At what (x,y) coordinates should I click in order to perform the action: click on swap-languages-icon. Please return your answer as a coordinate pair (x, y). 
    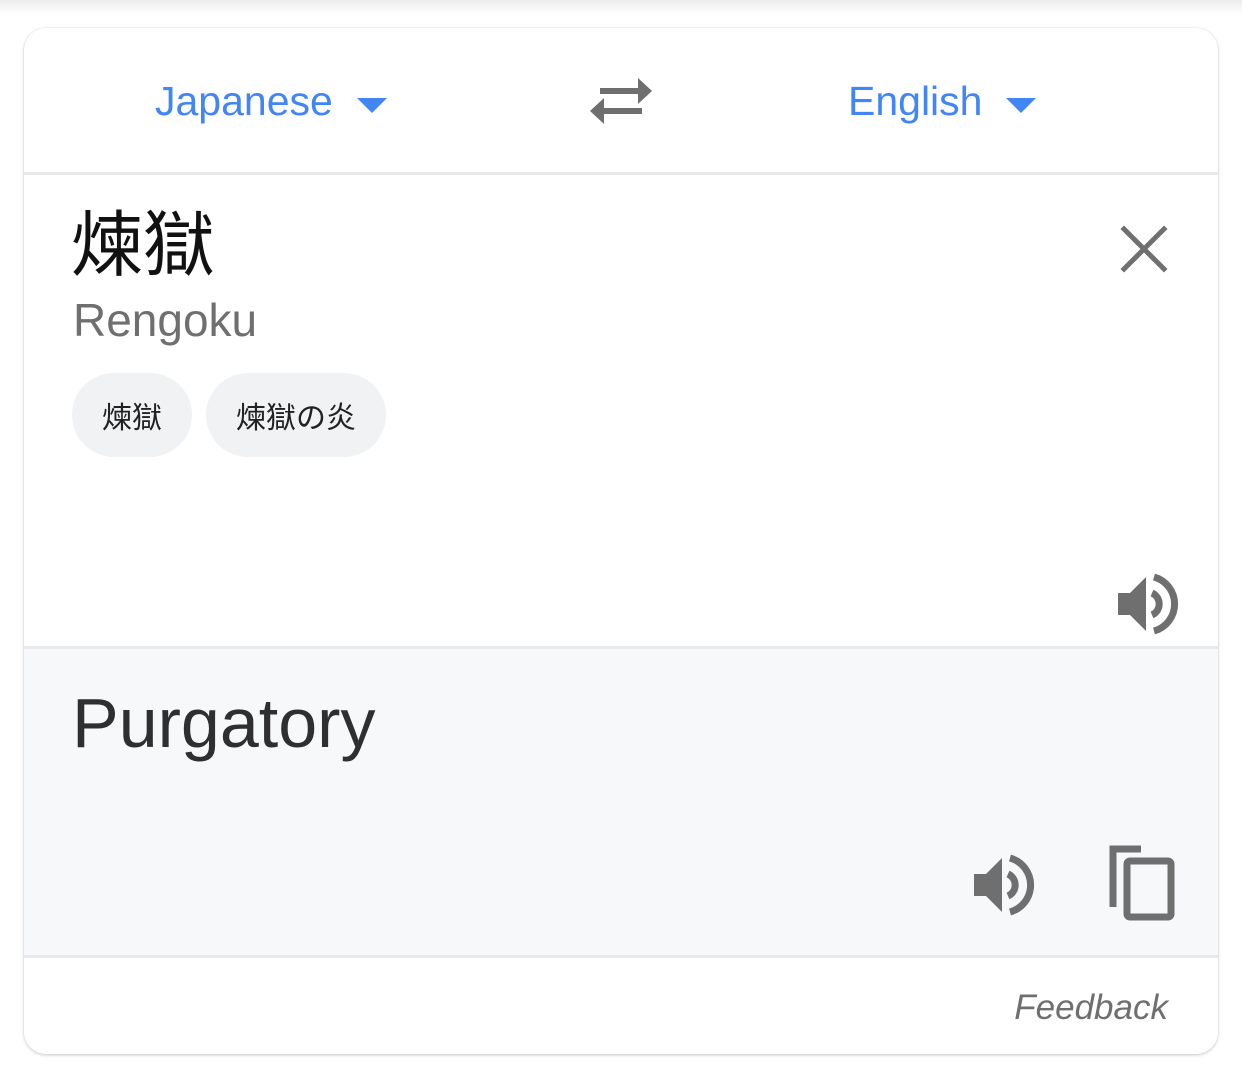
    Looking at the image, I should click on (621, 101).